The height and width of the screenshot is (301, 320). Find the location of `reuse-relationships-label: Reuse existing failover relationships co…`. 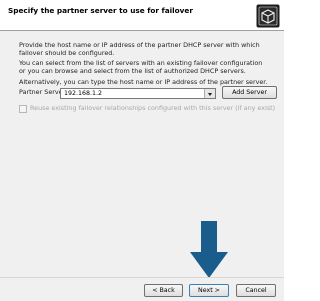

reuse-relationships-label: Reuse existing failover relationships co… is located at coordinates (153, 108).